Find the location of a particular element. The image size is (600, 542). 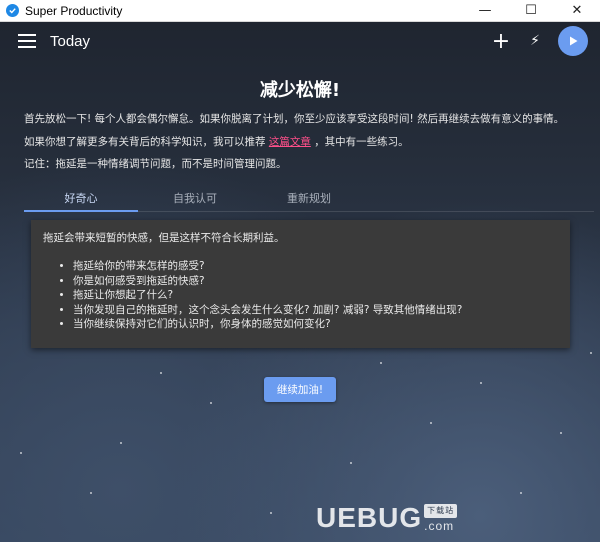

close-button: ✕ is located at coordinates (577, 11).